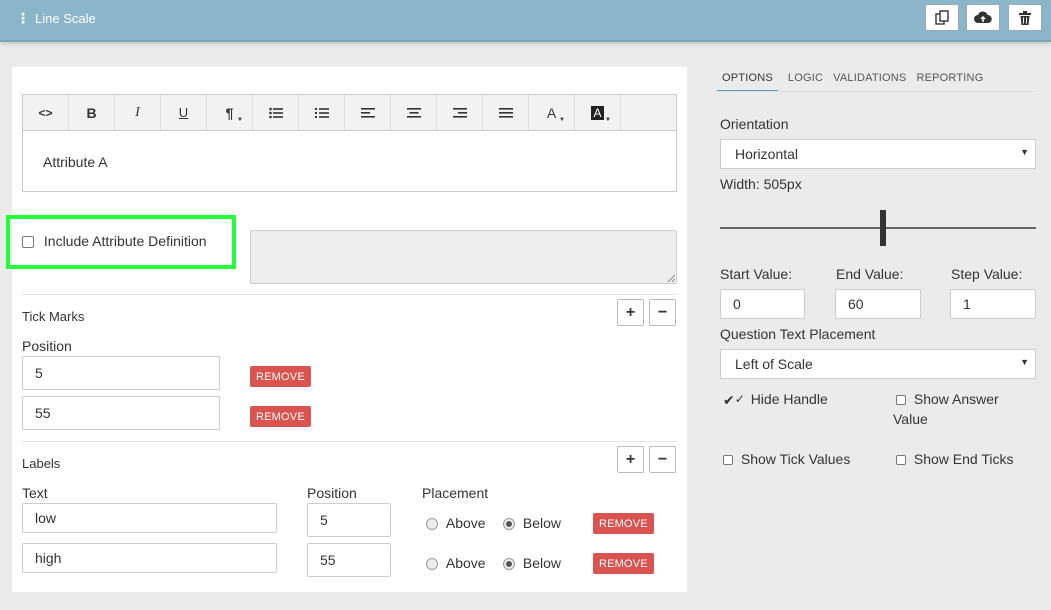 This screenshot has height=610, width=1051. What do you see at coordinates (671, 278) in the screenshot?
I see `resize-handle-icon` at bounding box center [671, 278].